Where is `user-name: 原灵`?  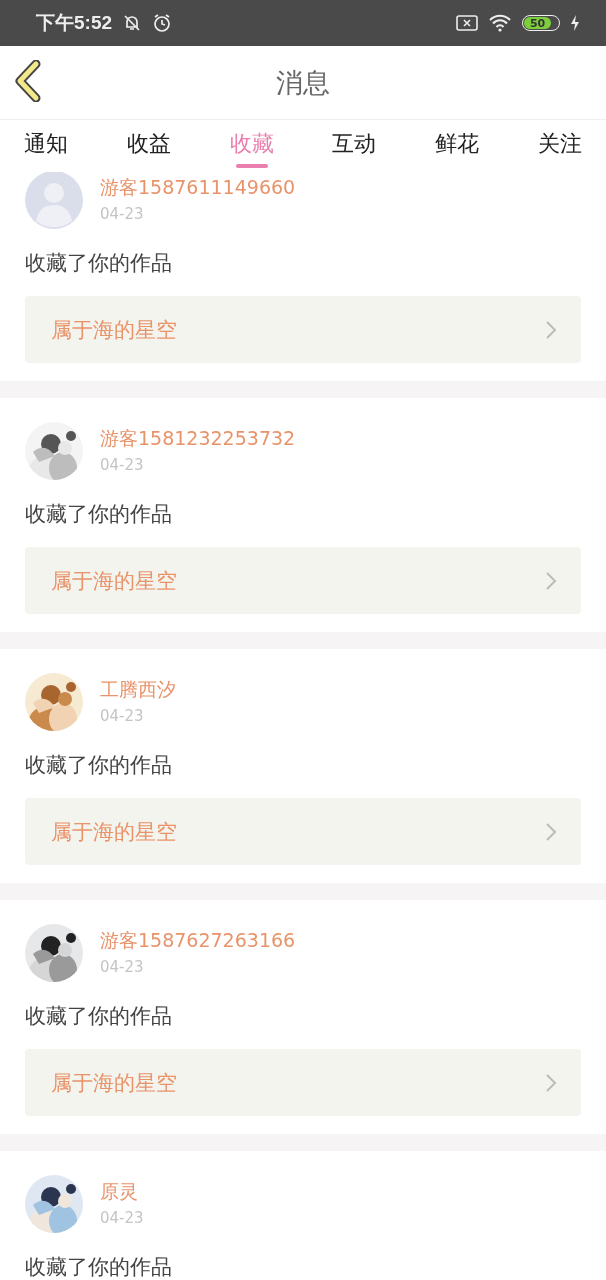 user-name: 原灵 is located at coordinates (122, 1192).